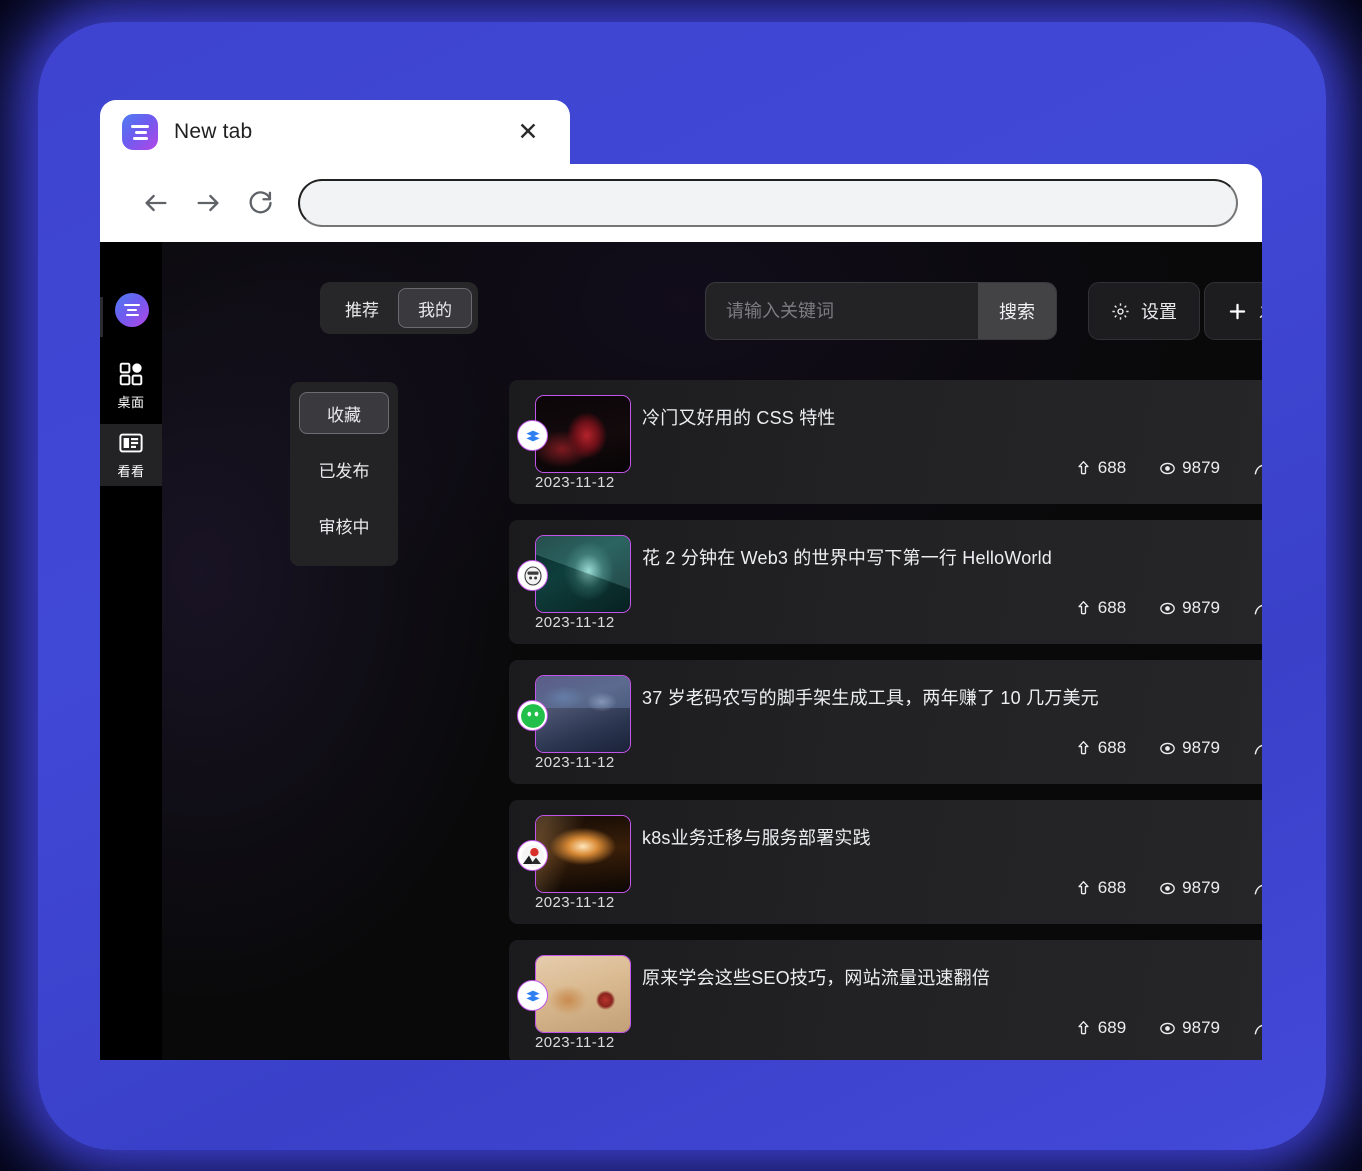  Describe the element at coordinates (532, 715) in the screenshot. I see `green-smiley-icon` at that location.